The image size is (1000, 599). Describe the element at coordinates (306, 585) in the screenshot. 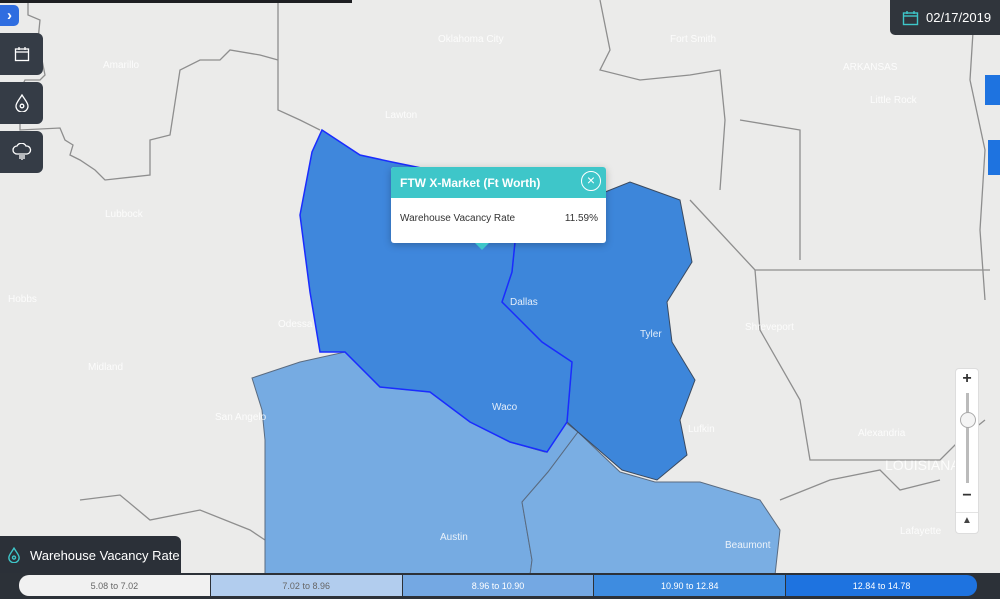

I see `legend-bin: 7.02 to 8.96` at that location.